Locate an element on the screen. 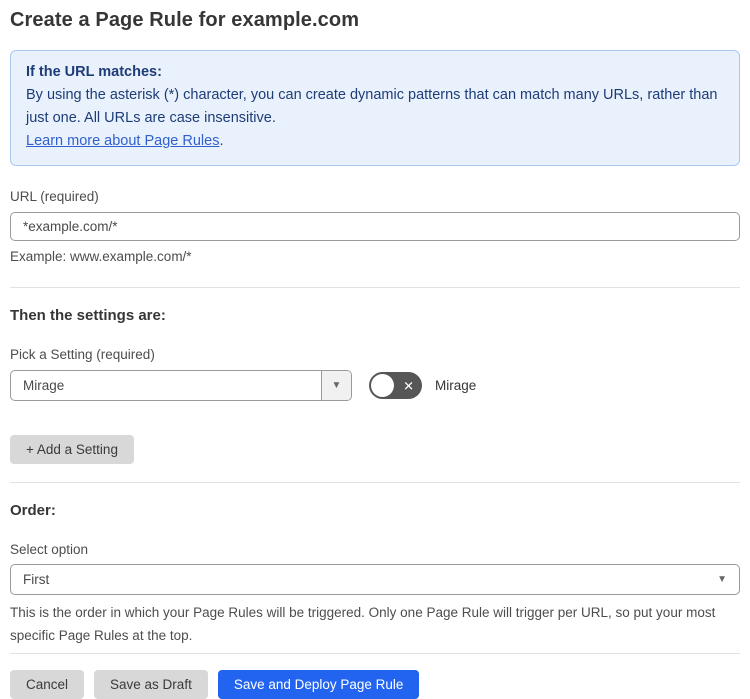 This screenshot has width=750, height=699. info-box-link-line: Learn more about Page Rules. is located at coordinates (375, 141).